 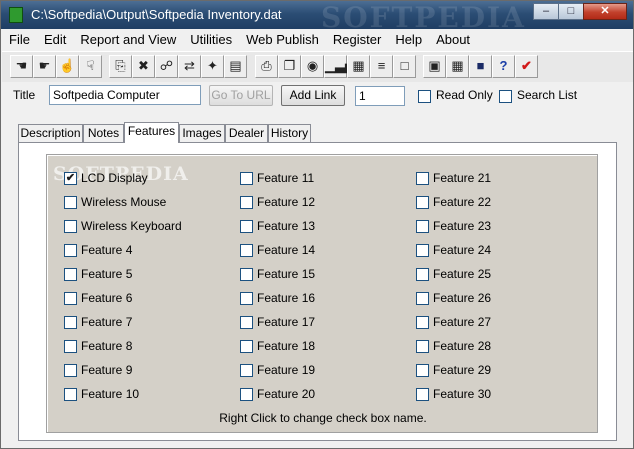 What do you see at coordinates (124, 202) in the screenshot?
I see `feature-label: Wireless Mouse` at bounding box center [124, 202].